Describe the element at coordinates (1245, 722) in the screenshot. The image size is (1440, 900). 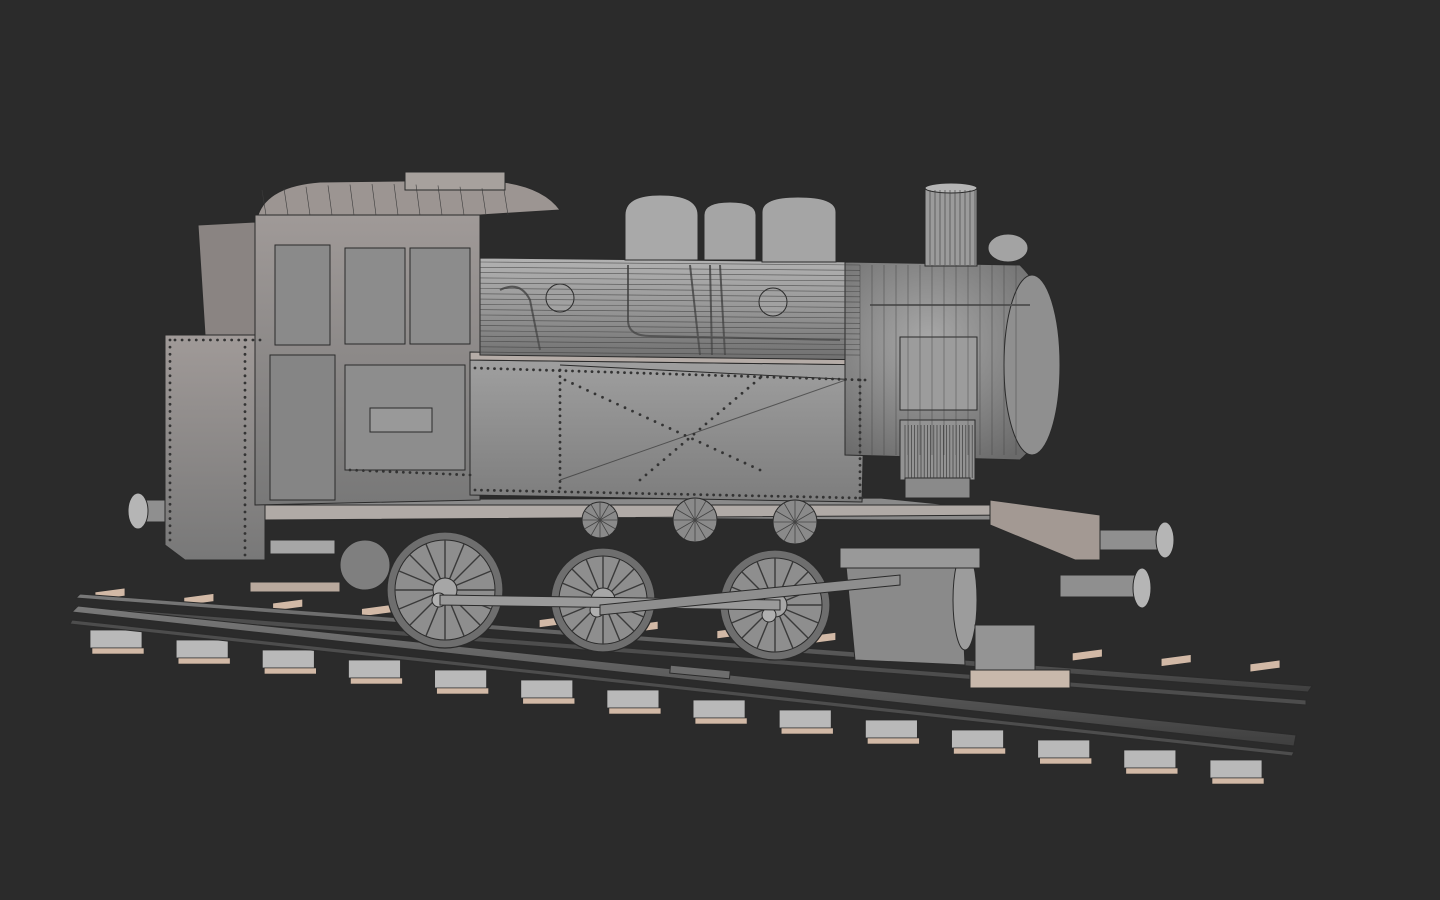
I see `sleeper` at that location.